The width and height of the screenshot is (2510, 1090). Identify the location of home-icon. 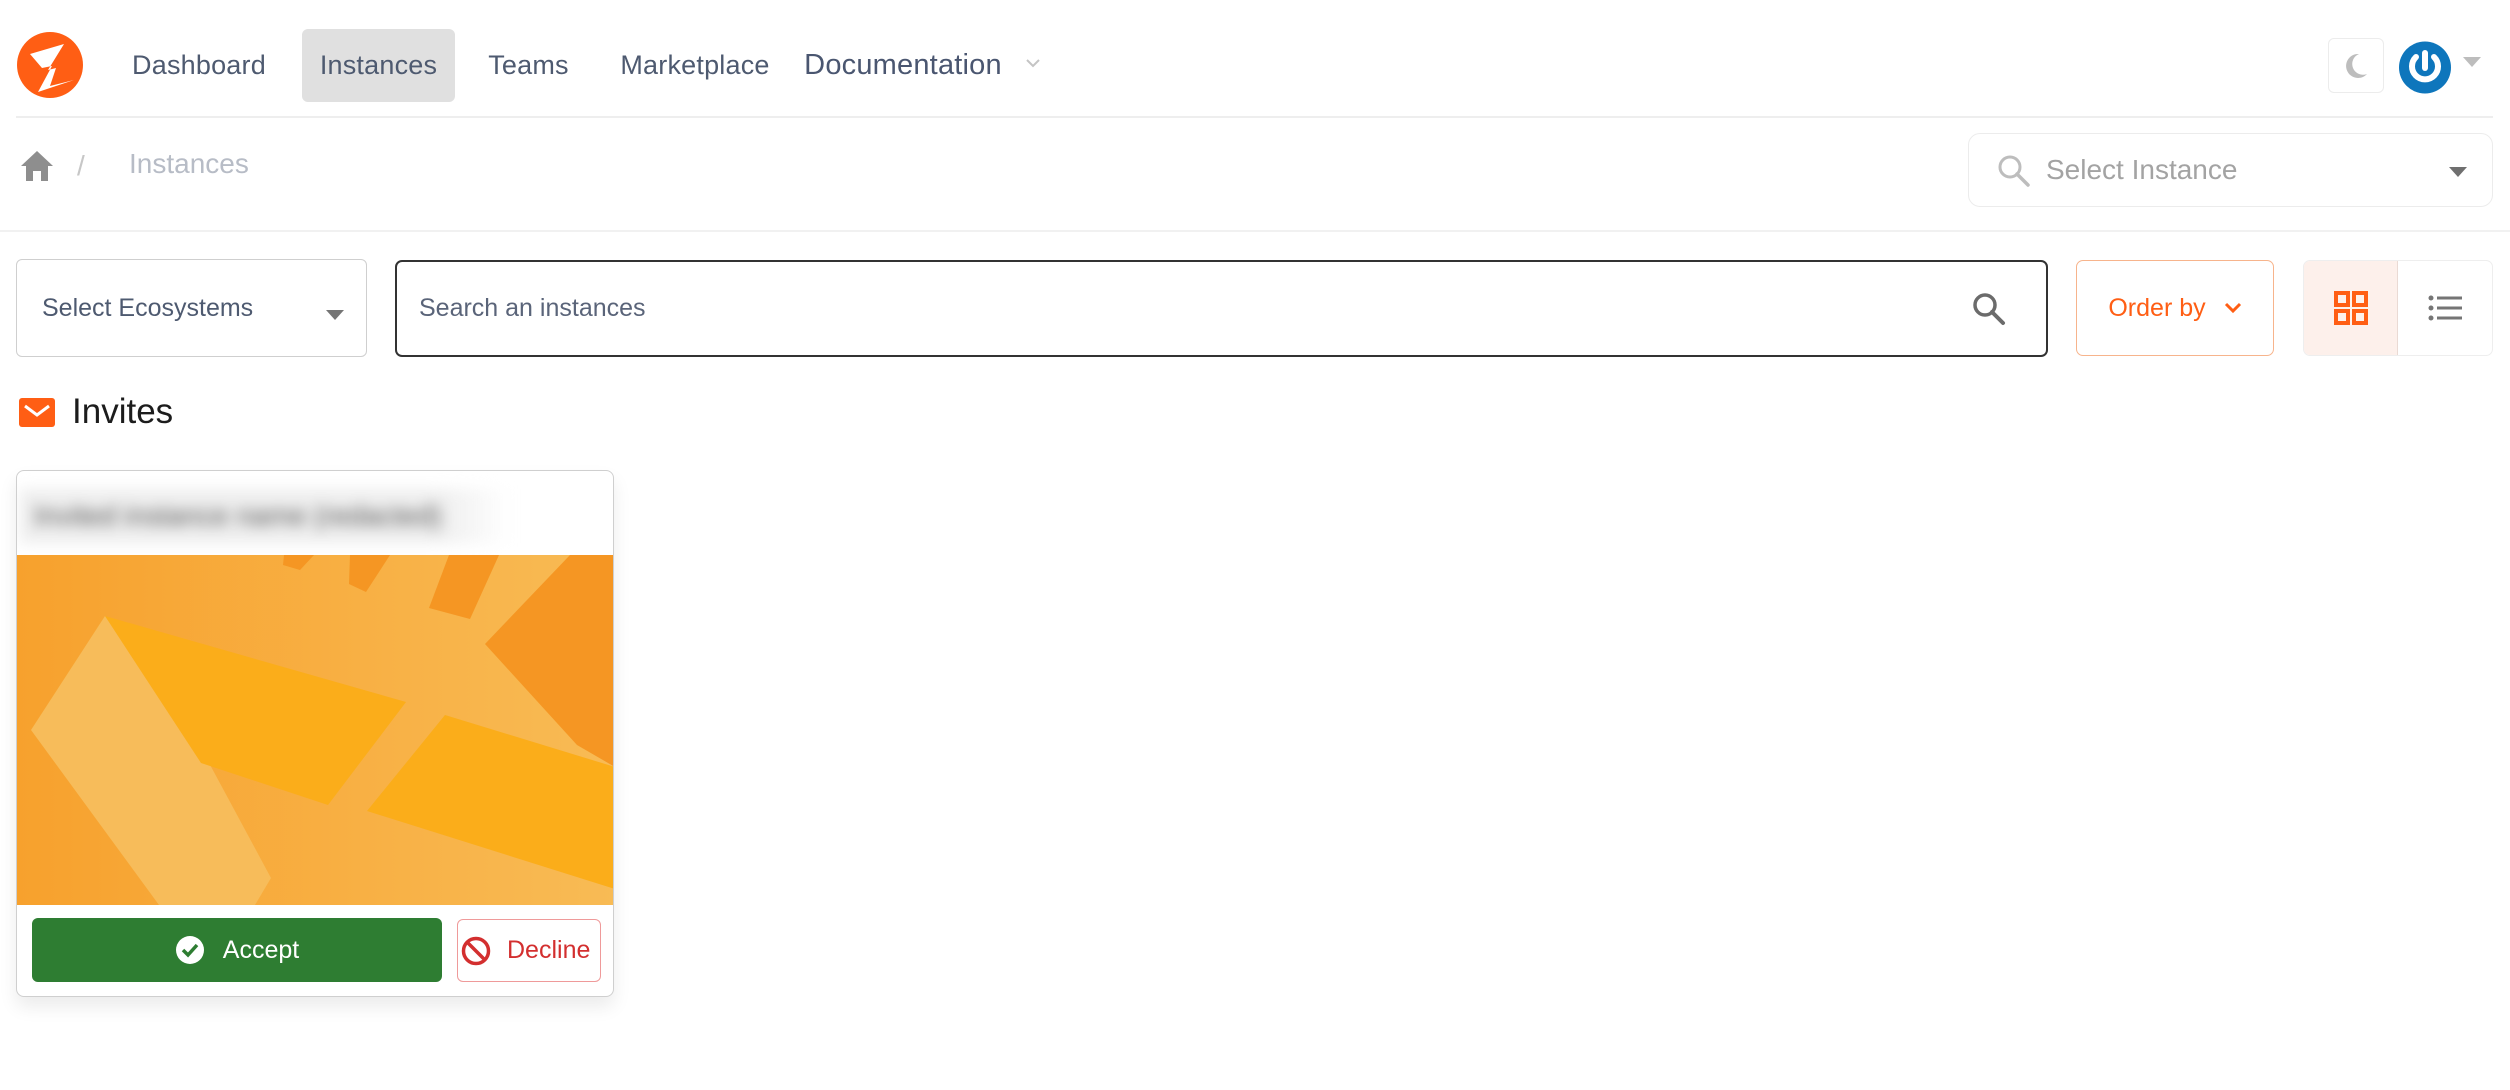
(37, 165).